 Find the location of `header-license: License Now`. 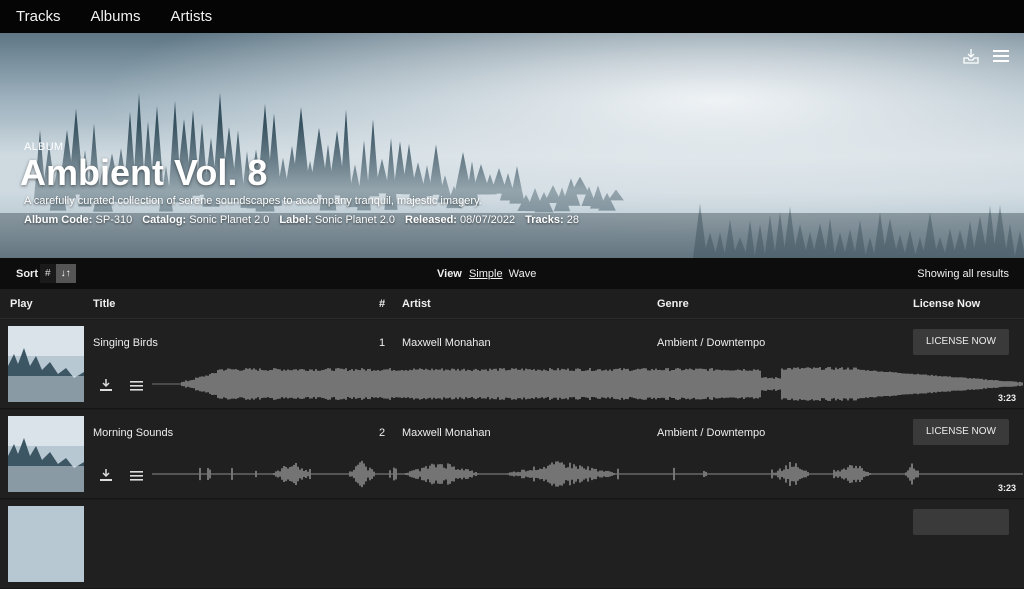

header-license: License Now is located at coordinates (947, 304).